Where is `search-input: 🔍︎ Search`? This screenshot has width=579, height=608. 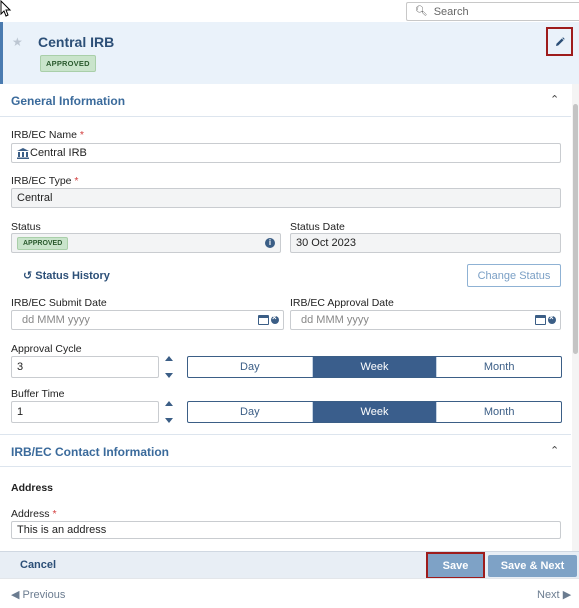 search-input: 🔍︎ Search is located at coordinates (492, 11).